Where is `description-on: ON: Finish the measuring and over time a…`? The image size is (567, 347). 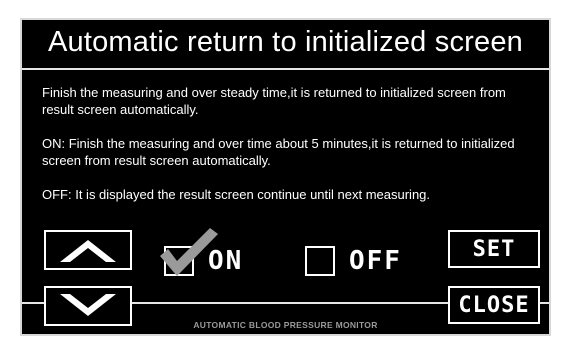 description-on: ON: Finish the measuring and over time a… is located at coordinates (278, 152).